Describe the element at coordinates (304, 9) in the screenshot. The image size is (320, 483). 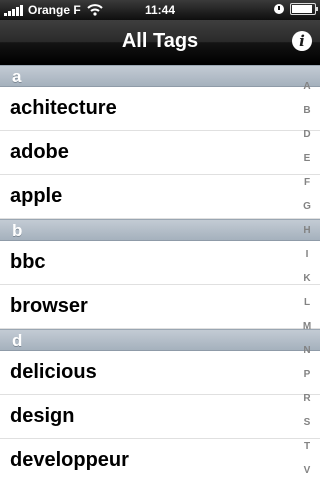
I see `battery-icon` at that location.